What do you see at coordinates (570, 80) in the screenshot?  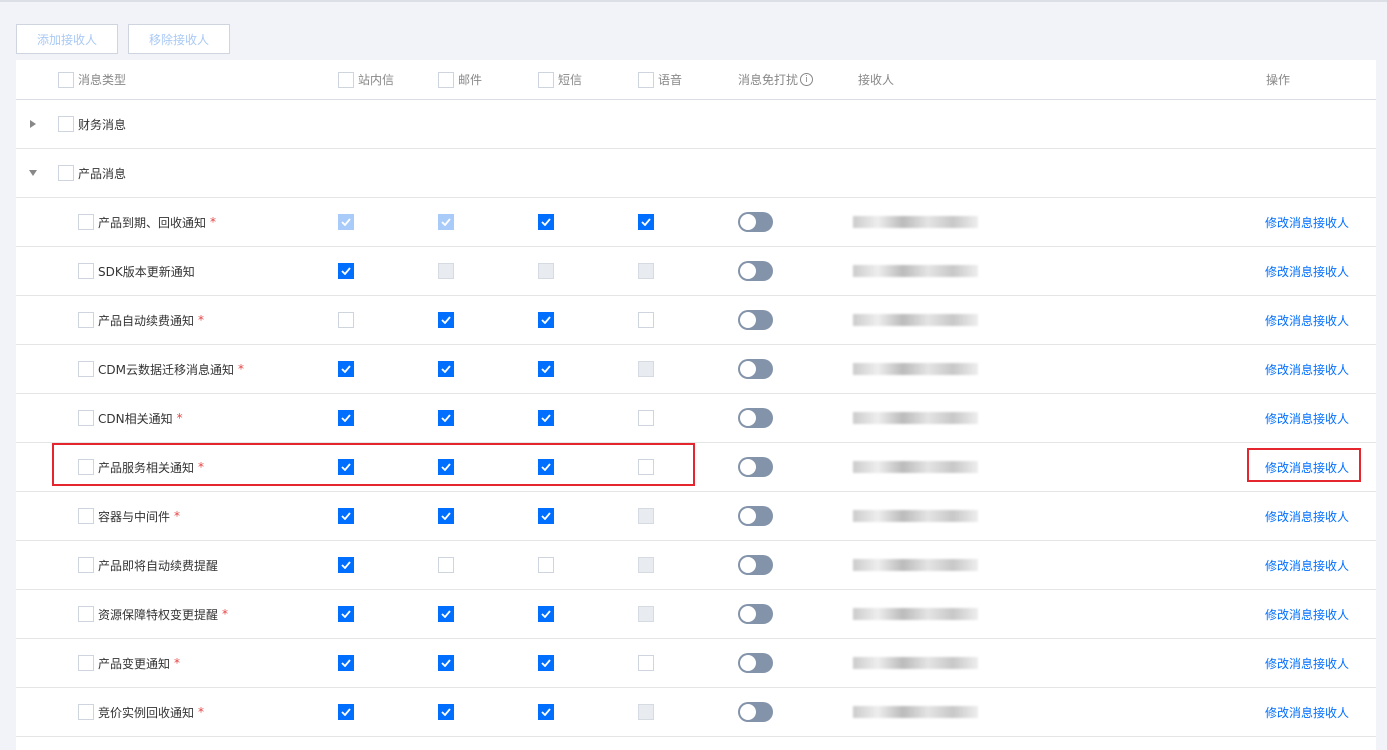 I see `col-sms: 短信` at bounding box center [570, 80].